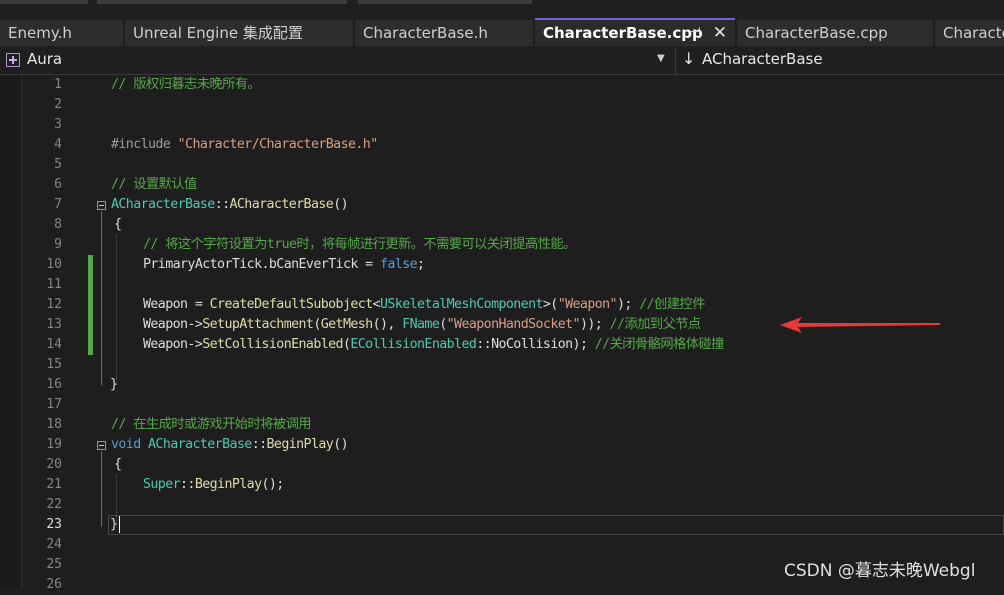 This screenshot has width=1004, height=595. I want to click on code-line: {, so click(502, 465).